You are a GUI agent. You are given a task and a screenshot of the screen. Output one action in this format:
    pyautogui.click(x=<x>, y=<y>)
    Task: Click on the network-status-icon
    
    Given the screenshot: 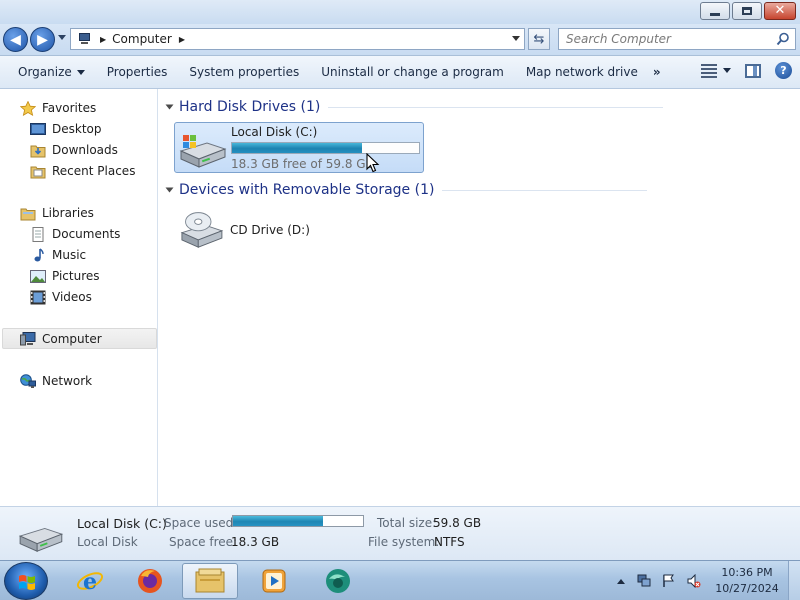 What is the action you would take?
    pyautogui.click(x=644, y=581)
    